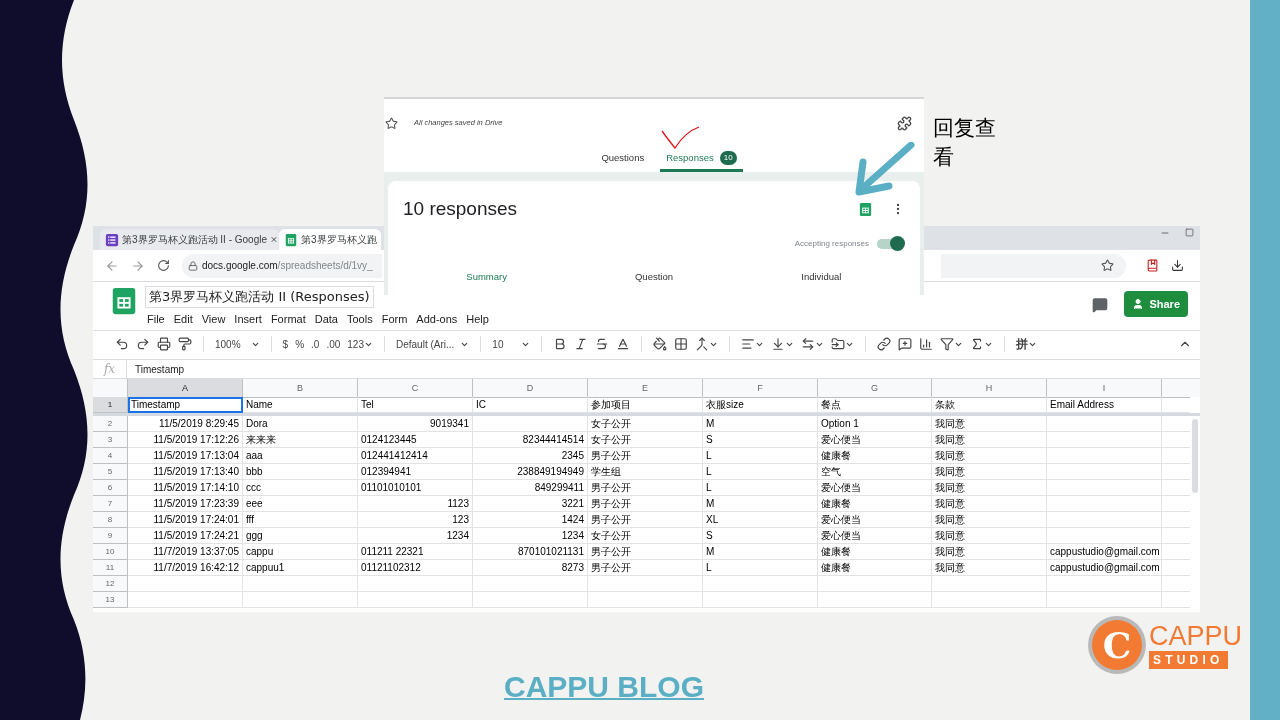  What do you see at coordinates (185, 552) in the screenshot?
I see `table-cell: 11/7/2019 13:37:05` at bounding box center [185, 552].